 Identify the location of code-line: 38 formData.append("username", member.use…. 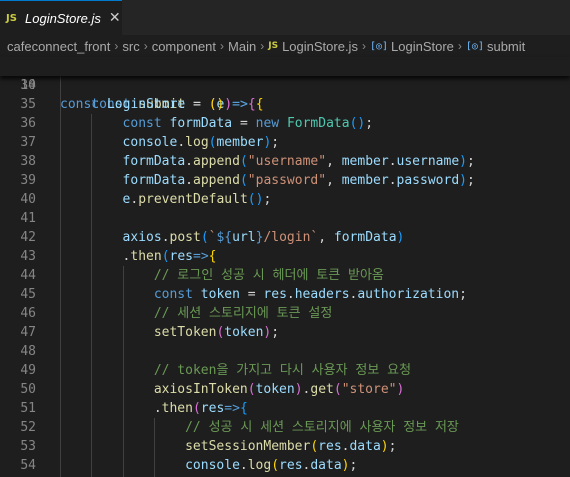
(285, 161).